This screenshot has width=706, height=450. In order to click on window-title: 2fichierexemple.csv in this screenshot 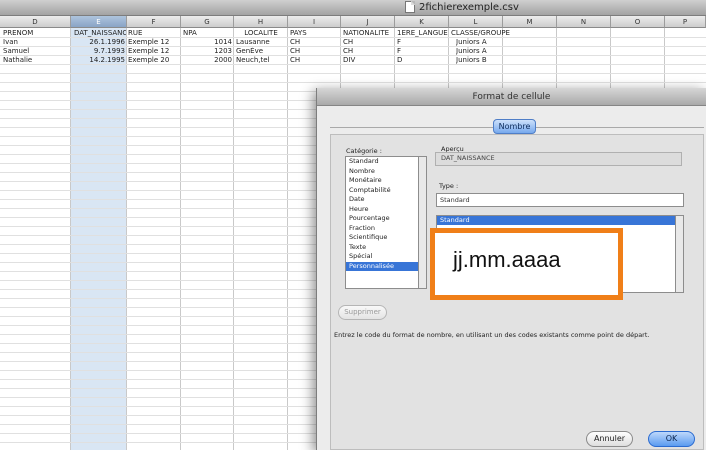, I will do `click(469, 7)`.